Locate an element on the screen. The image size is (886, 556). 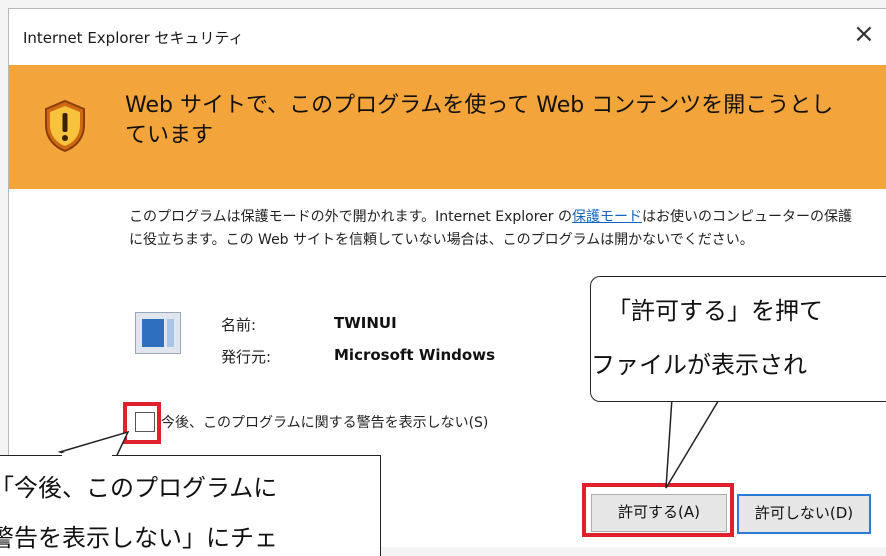
callout-left-seam is located at coordinates (87, 455).